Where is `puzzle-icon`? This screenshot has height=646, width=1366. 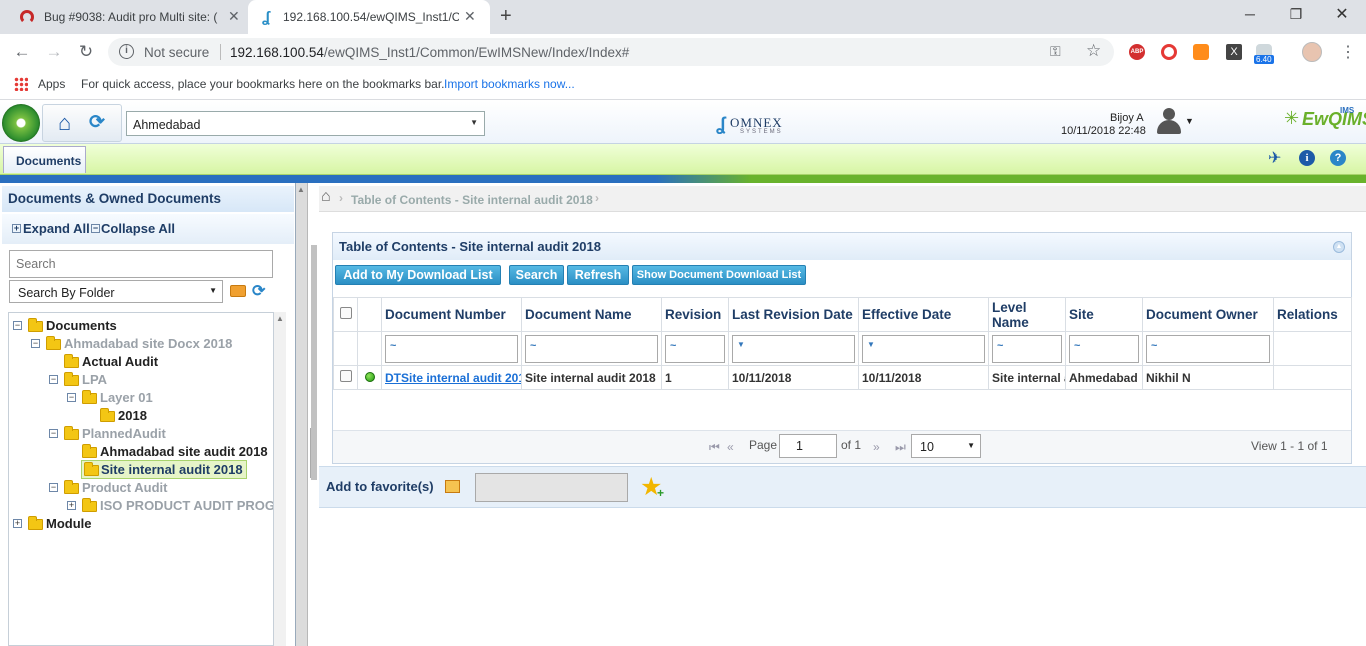
puzzle-icon is located at coordinates (1201, 52).